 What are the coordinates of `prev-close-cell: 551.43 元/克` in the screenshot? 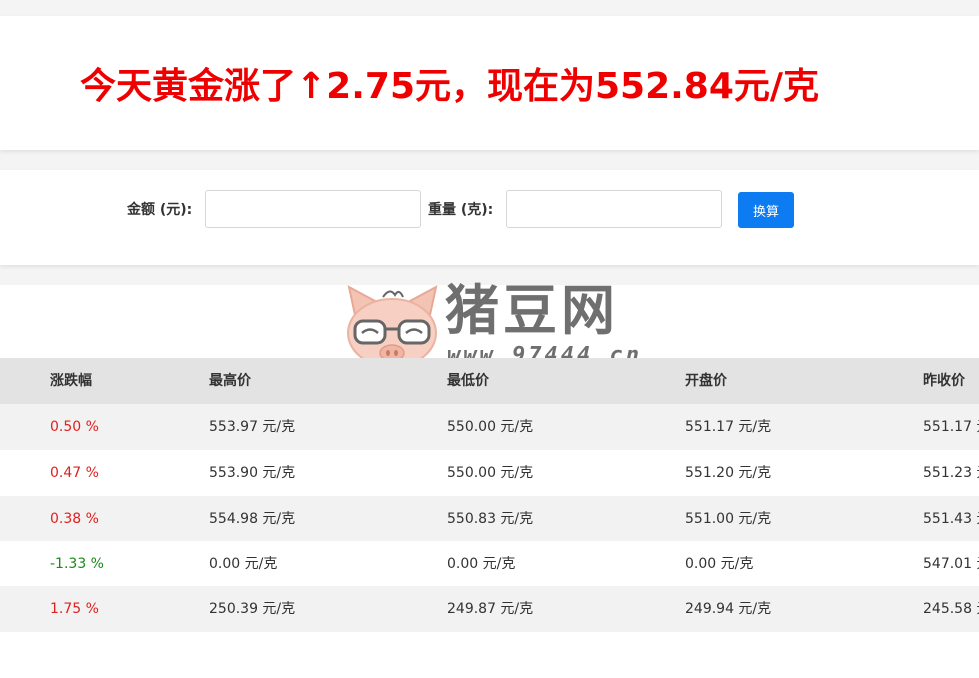 It's located at (951, 519).